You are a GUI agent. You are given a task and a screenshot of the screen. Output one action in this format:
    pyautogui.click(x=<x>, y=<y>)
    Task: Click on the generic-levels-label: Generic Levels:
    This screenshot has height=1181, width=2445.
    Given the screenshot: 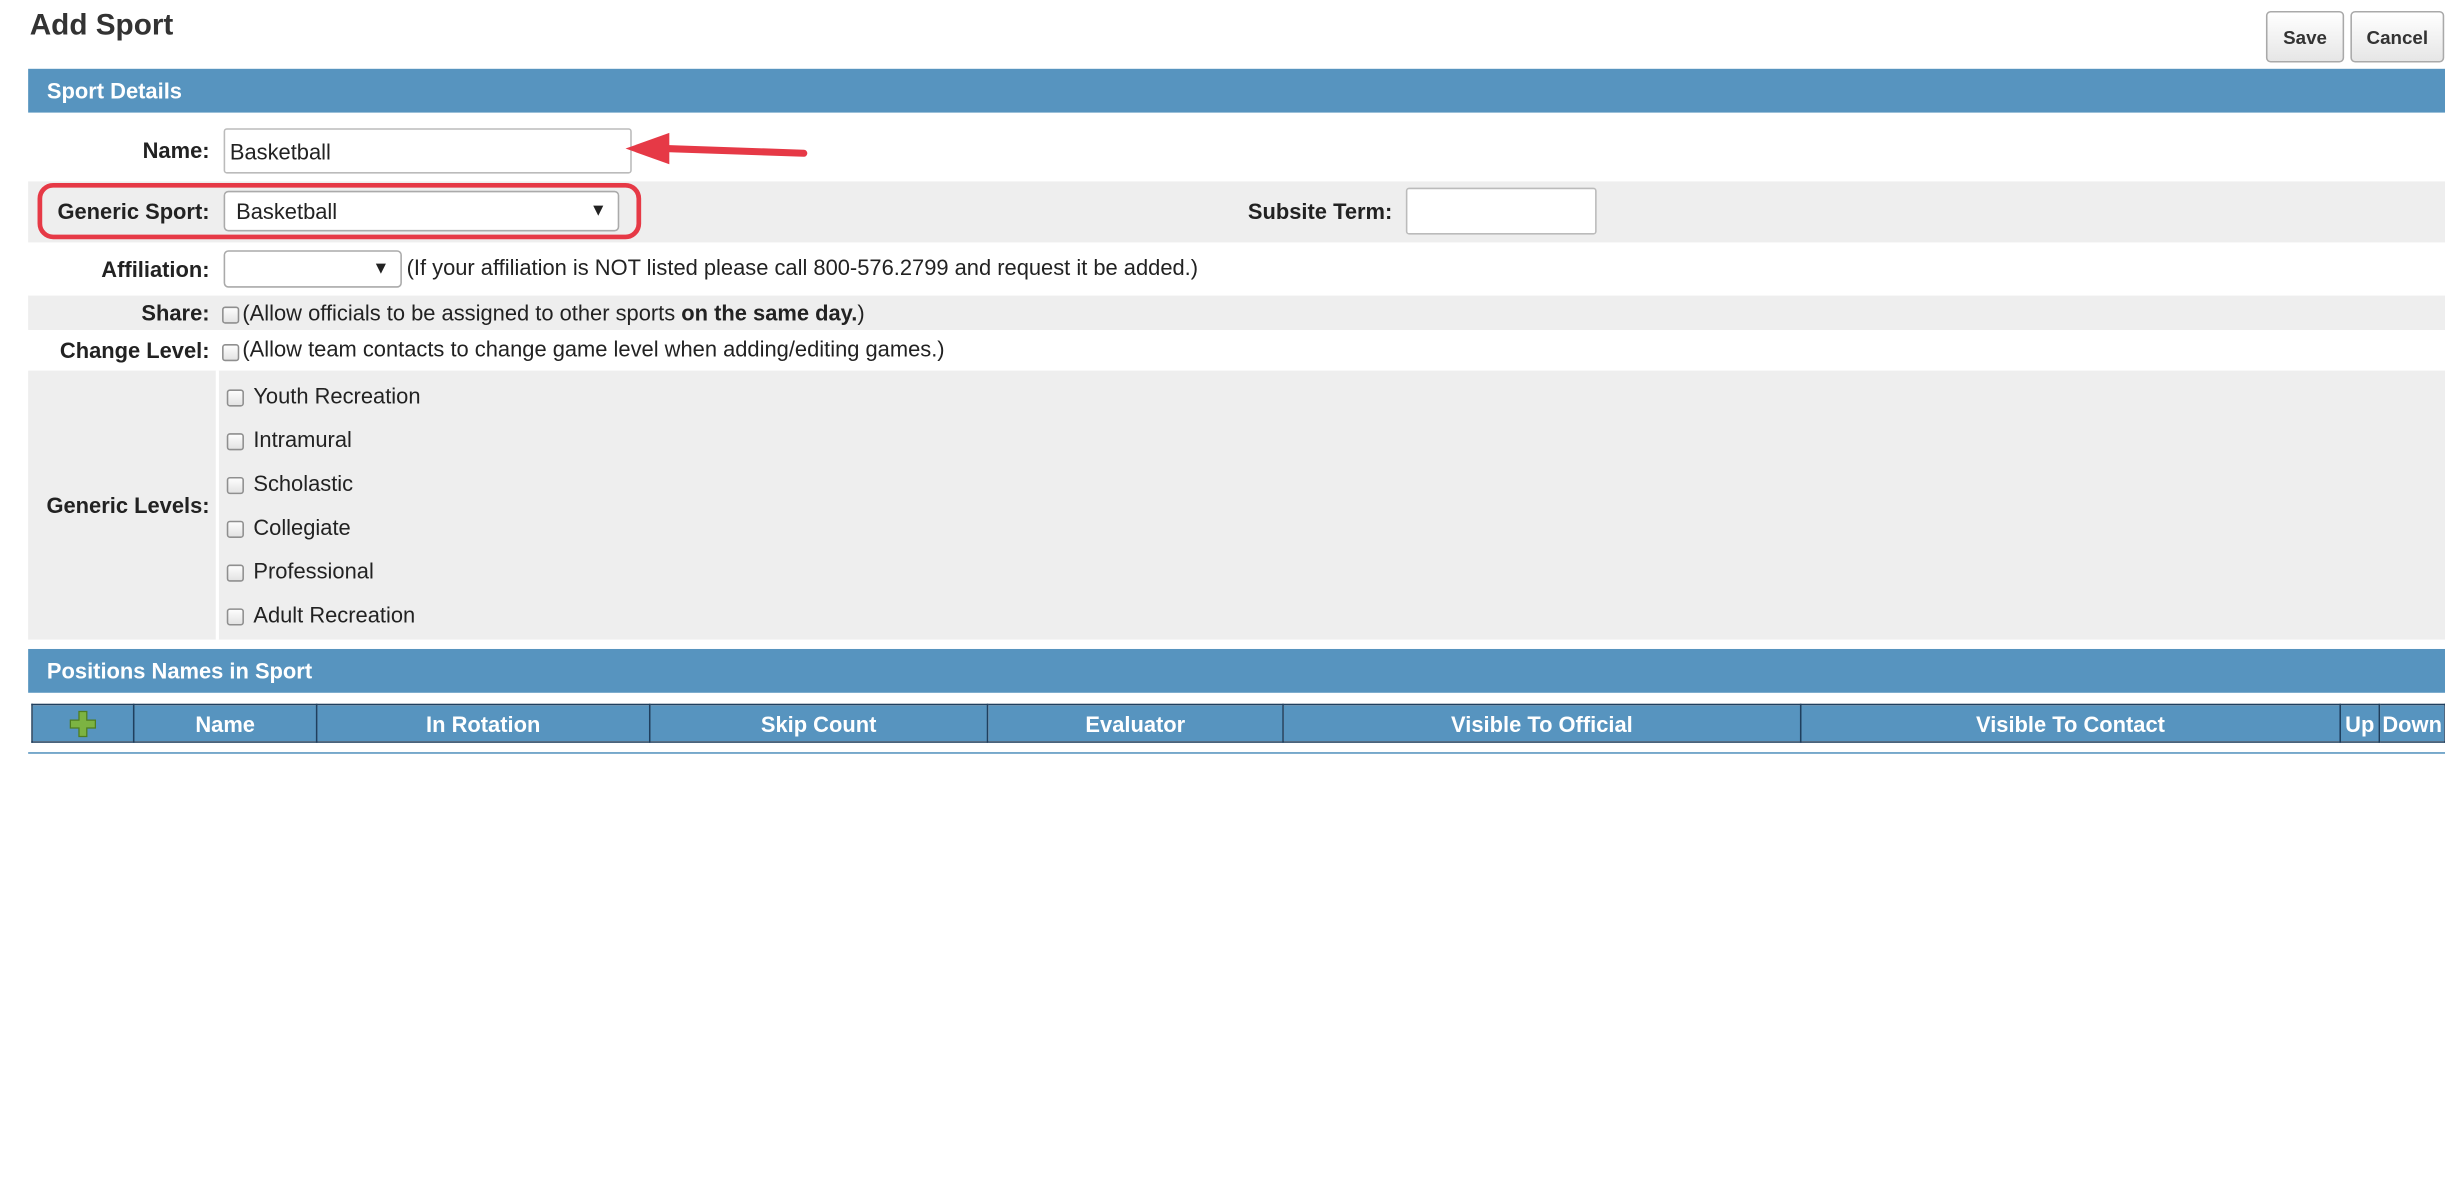 What is the action you would take?
    pyautogui.click(x=128, y=505)
    